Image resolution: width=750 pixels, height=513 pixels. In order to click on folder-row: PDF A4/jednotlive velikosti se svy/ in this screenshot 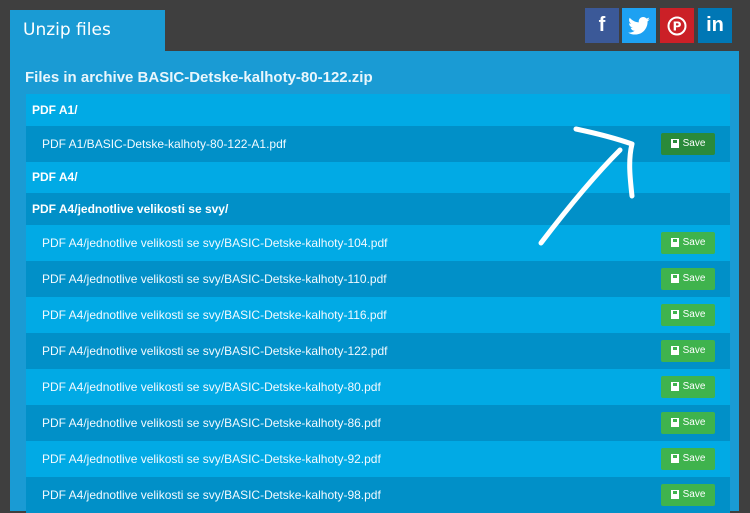, I will do `click(378, 209)`.